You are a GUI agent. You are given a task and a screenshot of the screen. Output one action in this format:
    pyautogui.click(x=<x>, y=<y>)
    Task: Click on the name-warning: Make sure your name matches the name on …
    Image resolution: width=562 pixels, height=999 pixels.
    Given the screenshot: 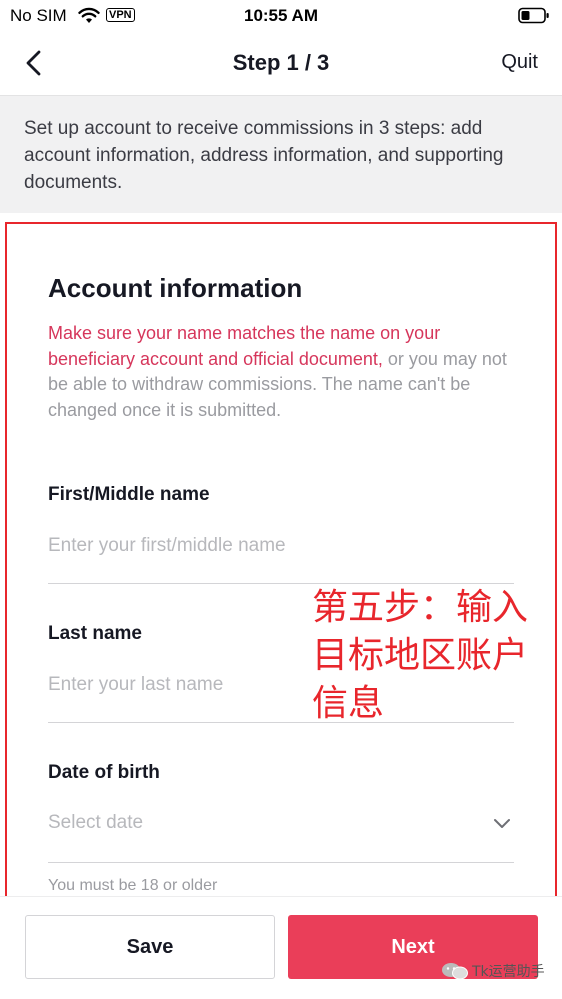 What is the action you would take?
    pyautogui.click(x=283, y=372)
    